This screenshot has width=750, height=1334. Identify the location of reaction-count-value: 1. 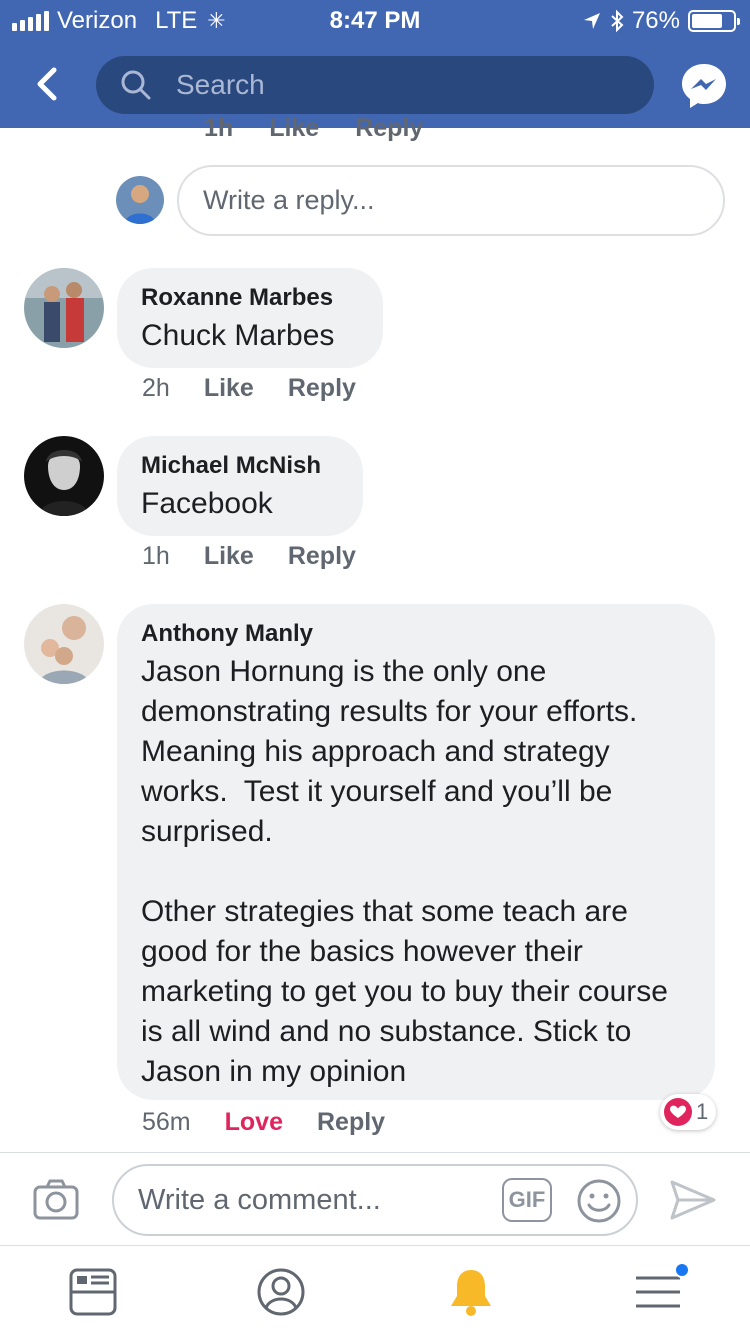
(702, 1111).